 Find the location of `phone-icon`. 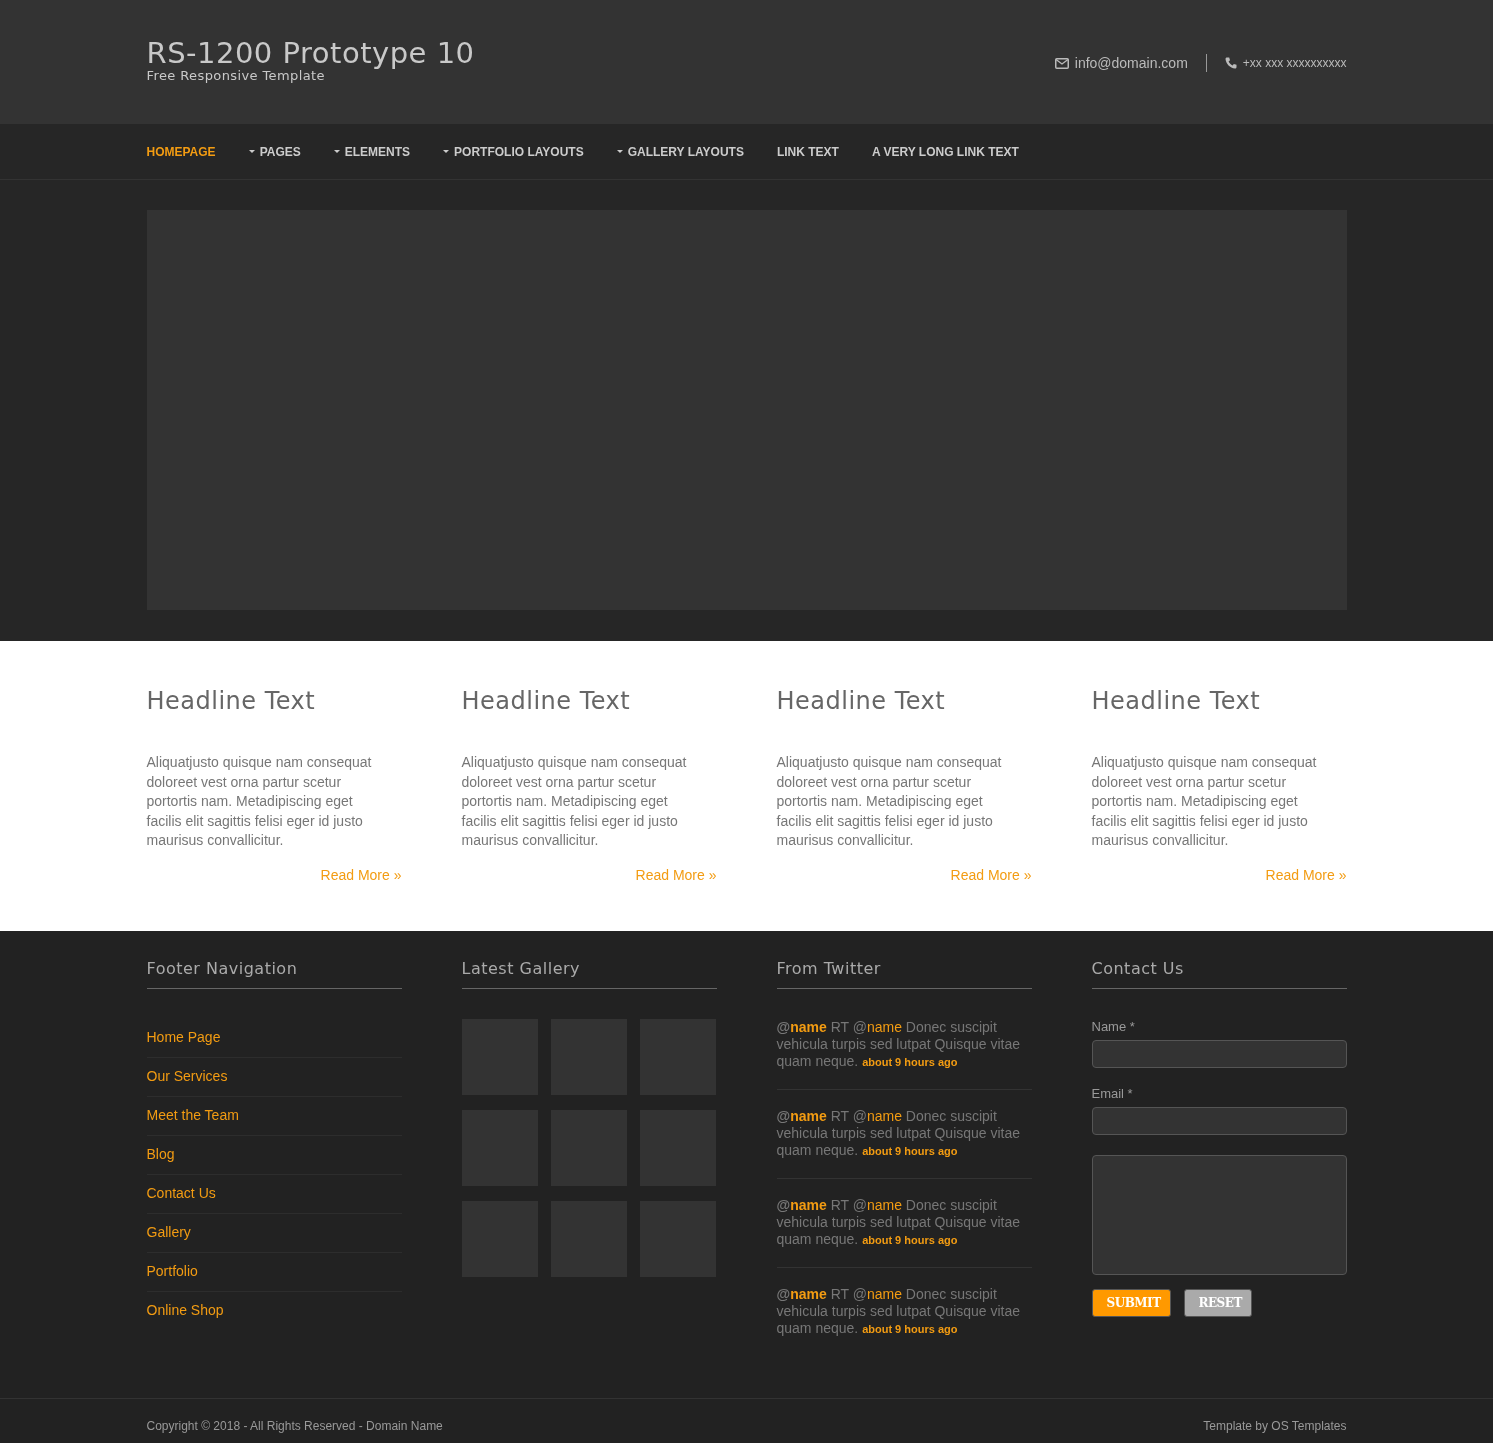

phone-icon is located at coordinates (1230, 63).